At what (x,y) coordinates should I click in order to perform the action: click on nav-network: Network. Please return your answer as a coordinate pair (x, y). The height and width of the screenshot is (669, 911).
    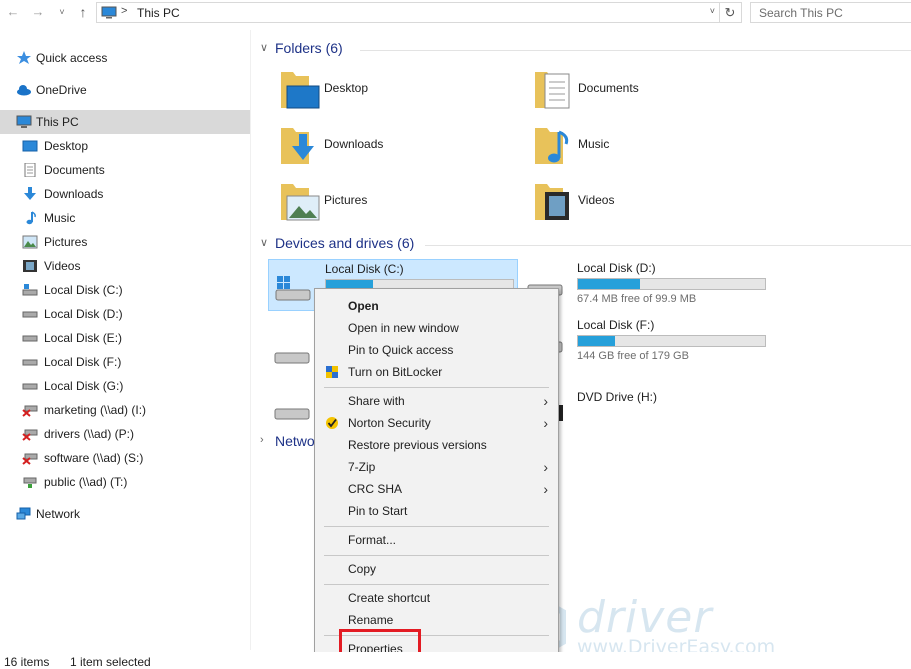
    Looking at the image, I should click on (125, 514).